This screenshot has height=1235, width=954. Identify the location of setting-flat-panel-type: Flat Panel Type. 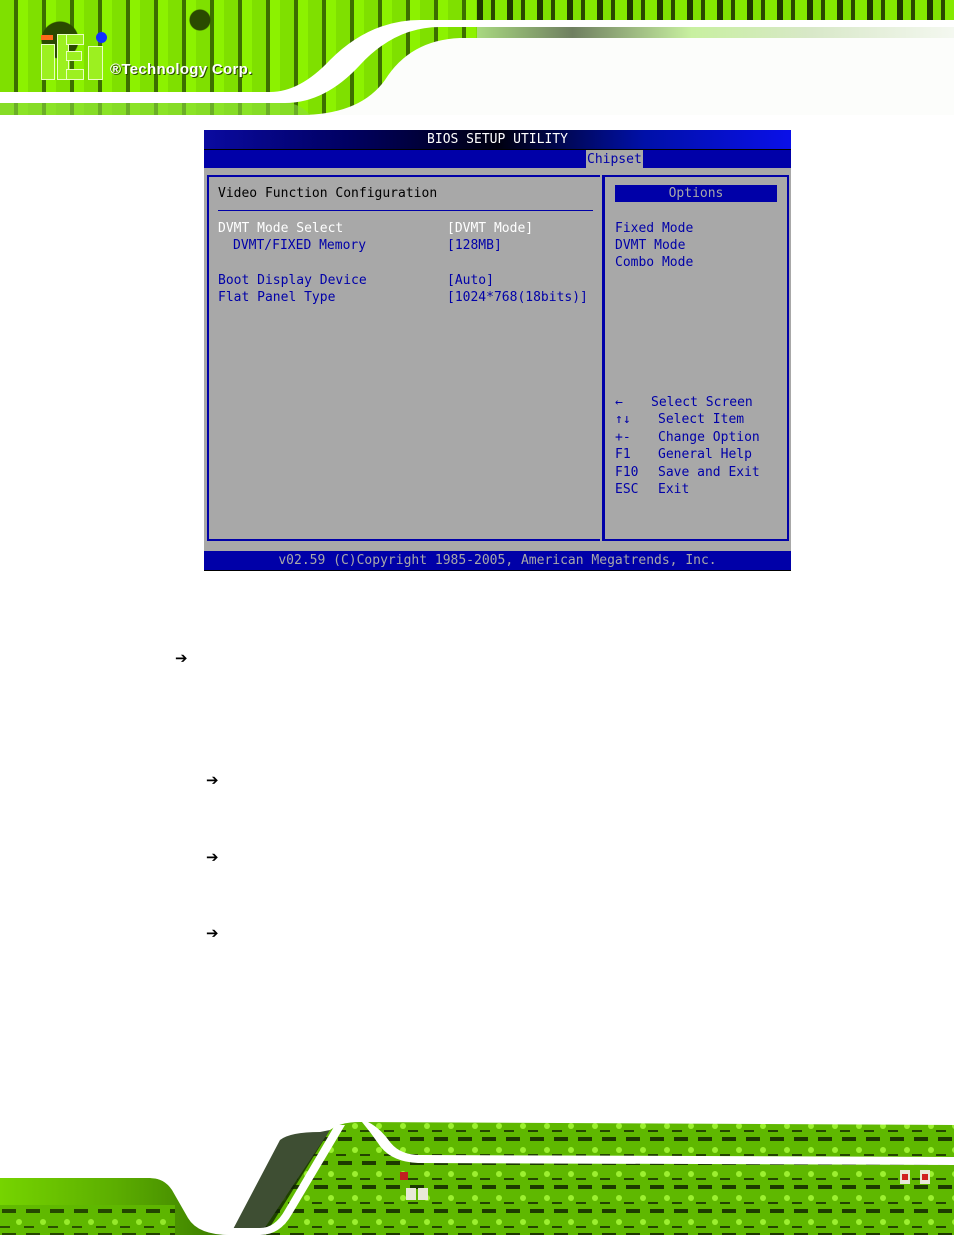
(276, 297).